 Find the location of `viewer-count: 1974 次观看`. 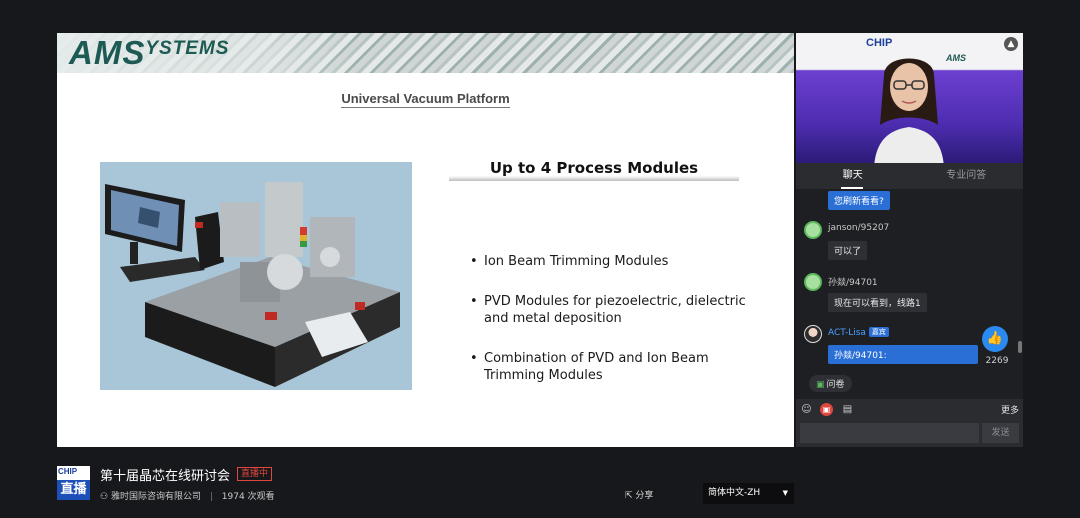

viewer-count: 1974 次观看 is located at coordinates (248, 497).